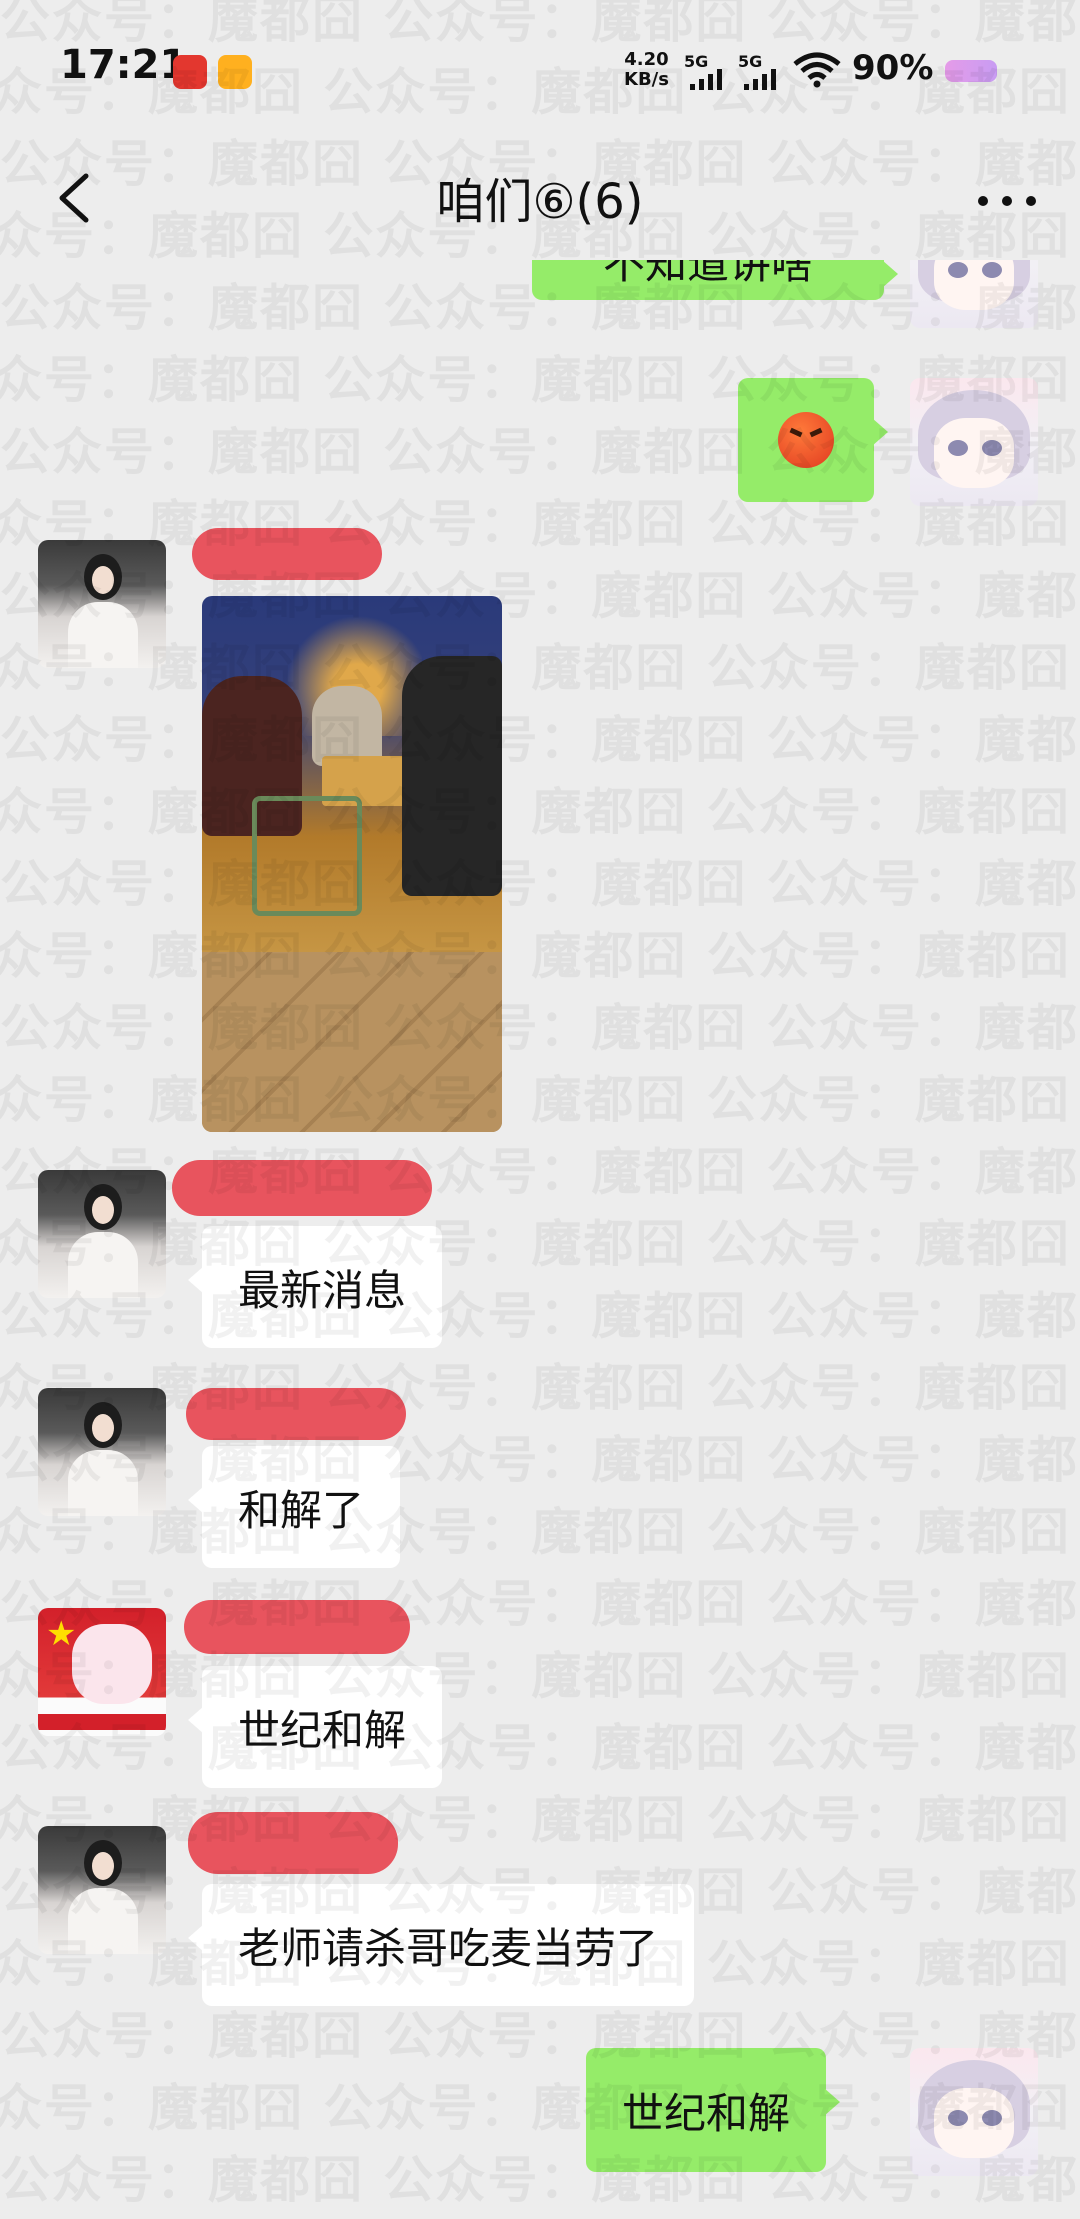  I want to click on message-bubble-in: 老师请杀哥吃麦当劳了, so click(441, 1945).